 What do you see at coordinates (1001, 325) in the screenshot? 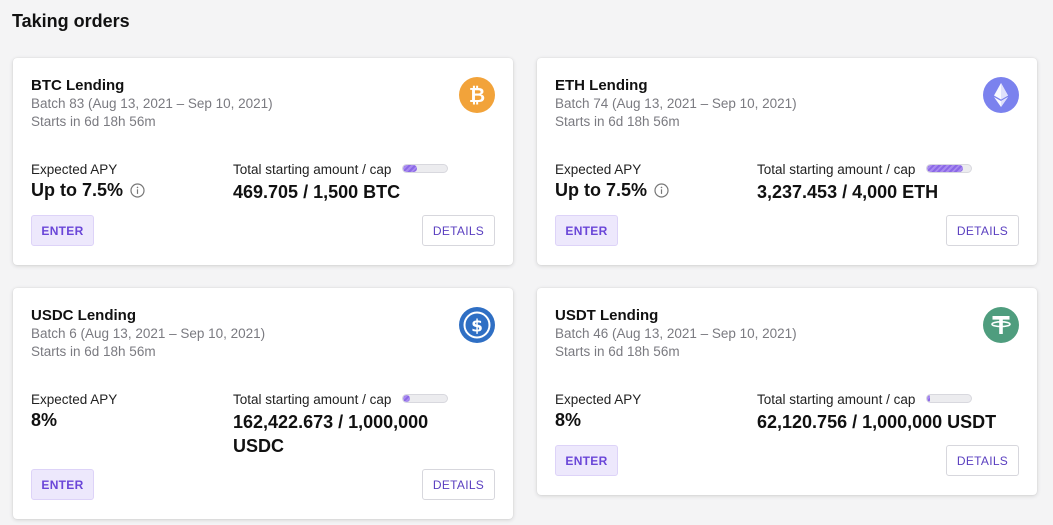
I see `tether-icon` at bounding box center [1001, 325].